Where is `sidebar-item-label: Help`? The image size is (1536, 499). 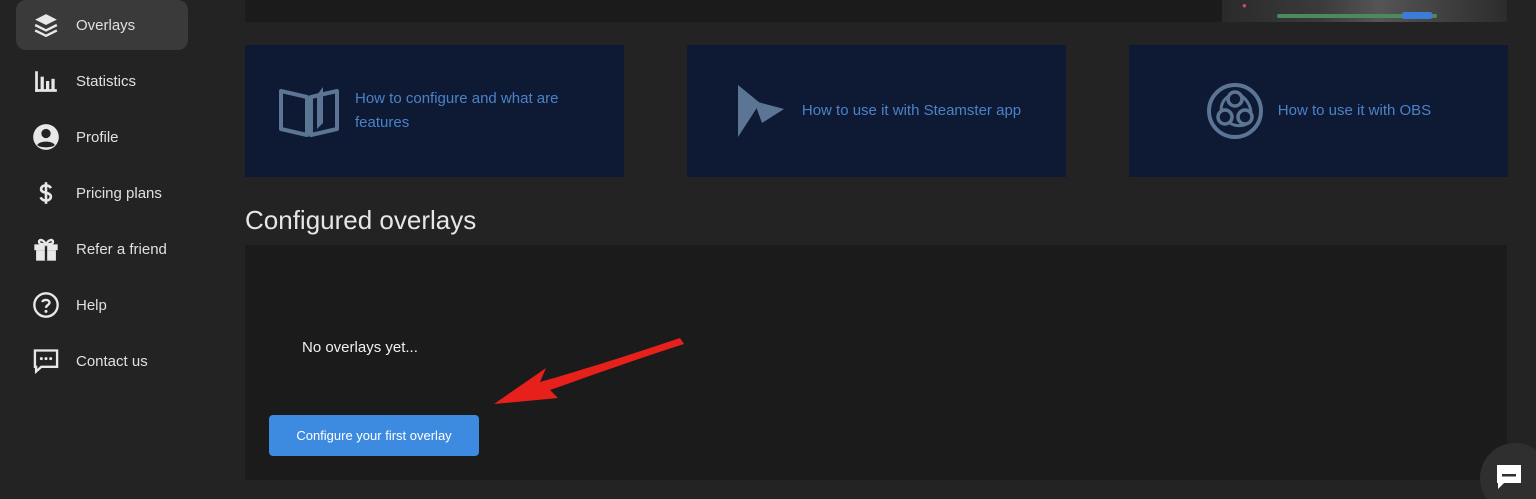 sidebar-item-label: Help is located at coordinates (91, 305).